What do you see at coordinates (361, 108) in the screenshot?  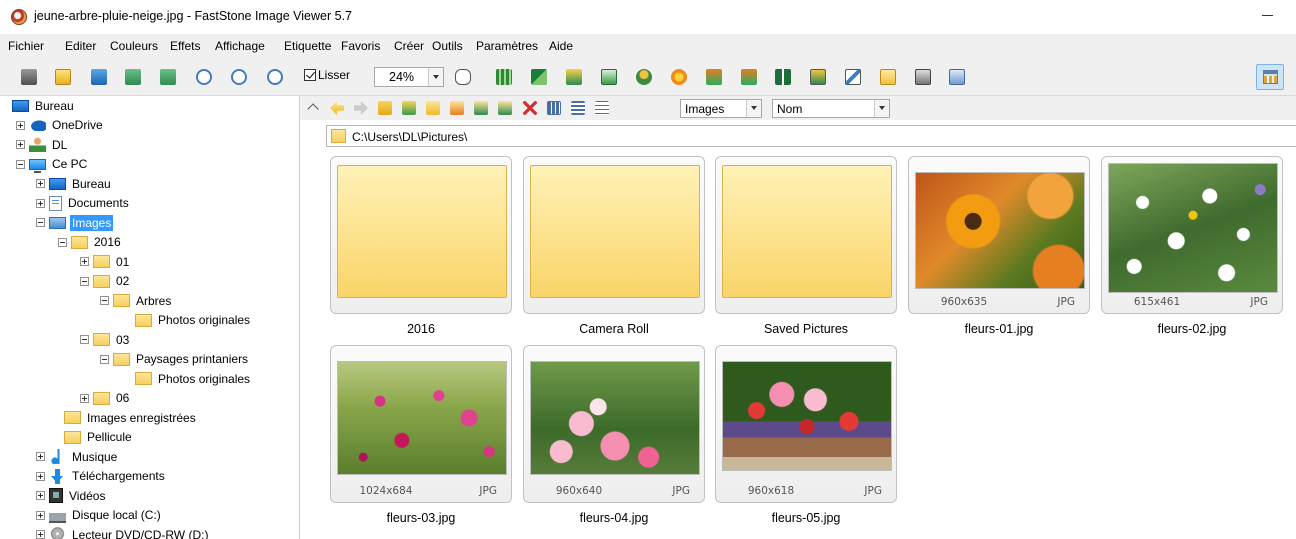 I see `forward-icon` at bounding box center [361, 108].